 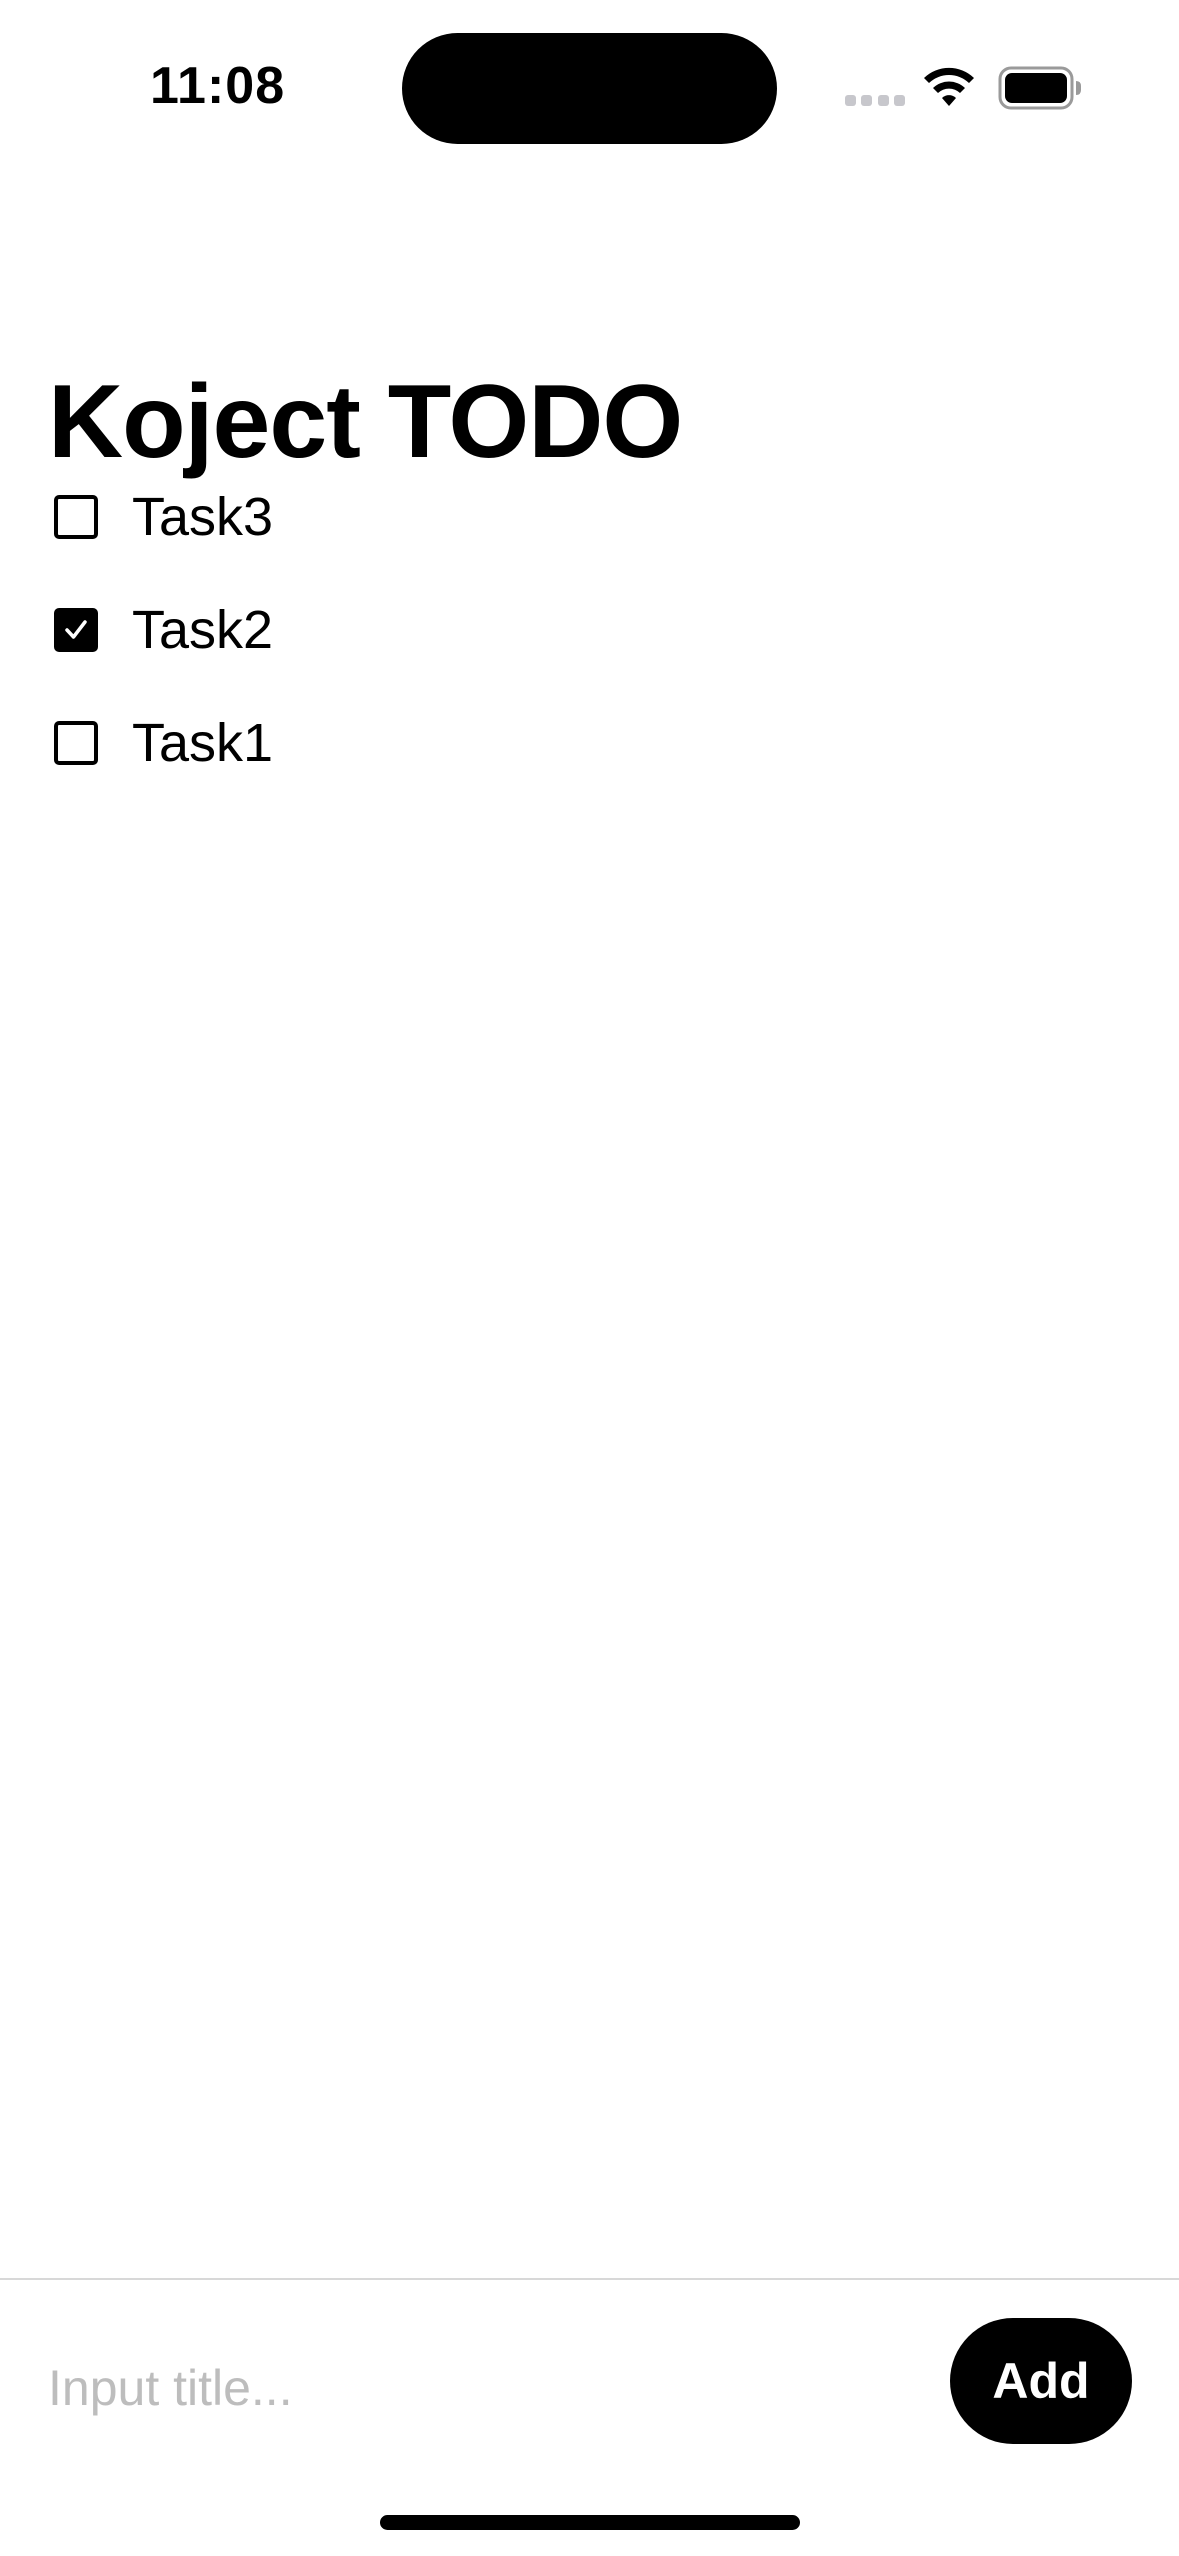 I want to click on input-bar: Add, so click(x=589, y=2378).